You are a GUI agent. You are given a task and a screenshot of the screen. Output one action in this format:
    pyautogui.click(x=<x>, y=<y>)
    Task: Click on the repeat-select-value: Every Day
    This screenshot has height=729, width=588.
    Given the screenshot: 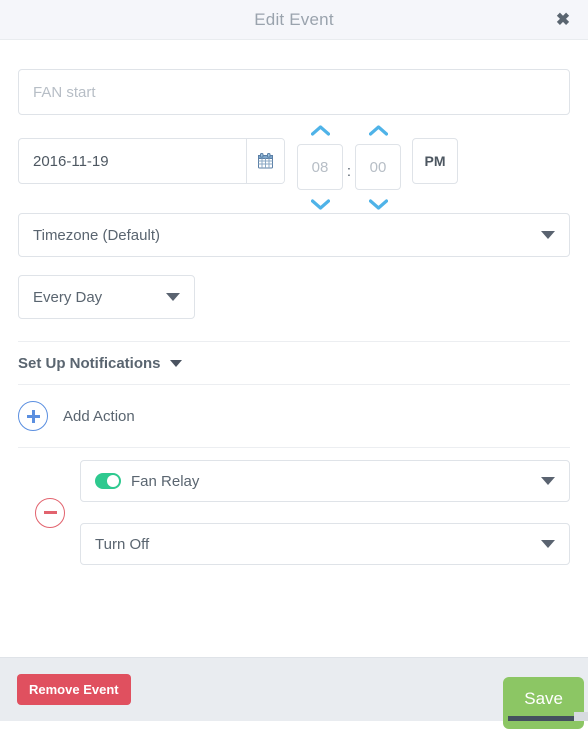 What is the action you would take?
    pyautogui.click(x=68, y=297)
    